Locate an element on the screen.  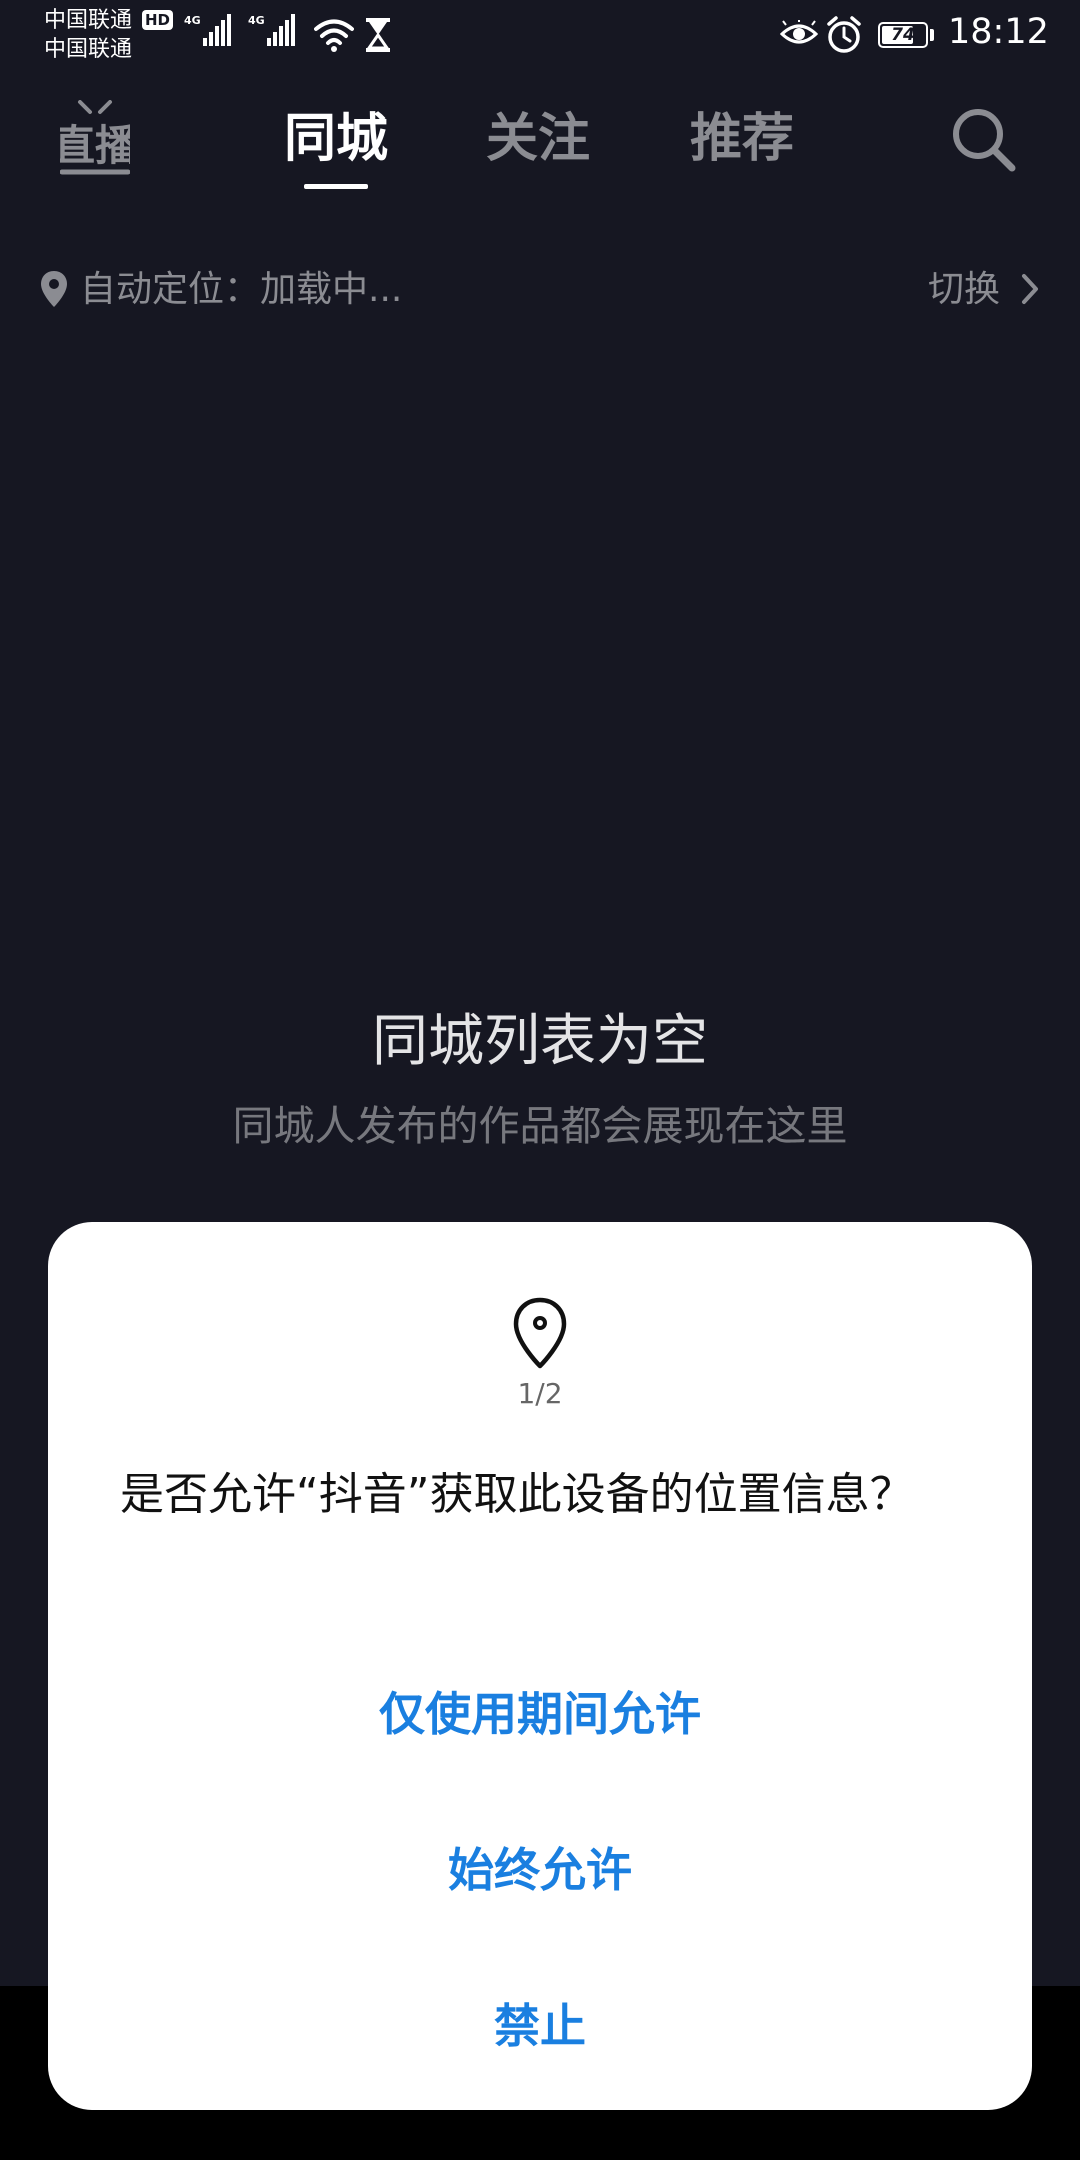
dialog-page-counter: 1/2 is located at coordinates (540, 1393).